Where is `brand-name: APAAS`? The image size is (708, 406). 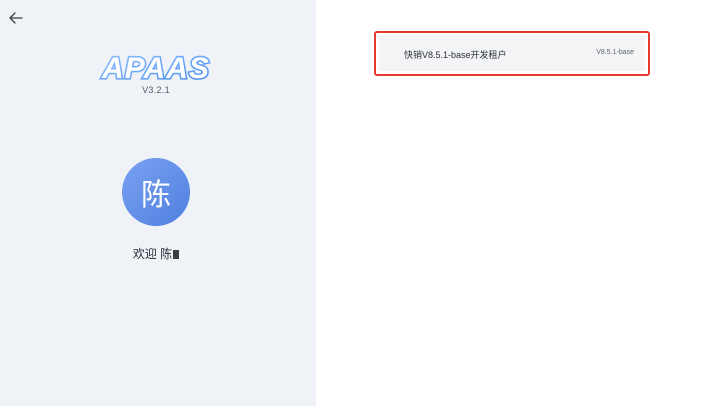 brand-name: APAAS is located at coordinates (155, 68).